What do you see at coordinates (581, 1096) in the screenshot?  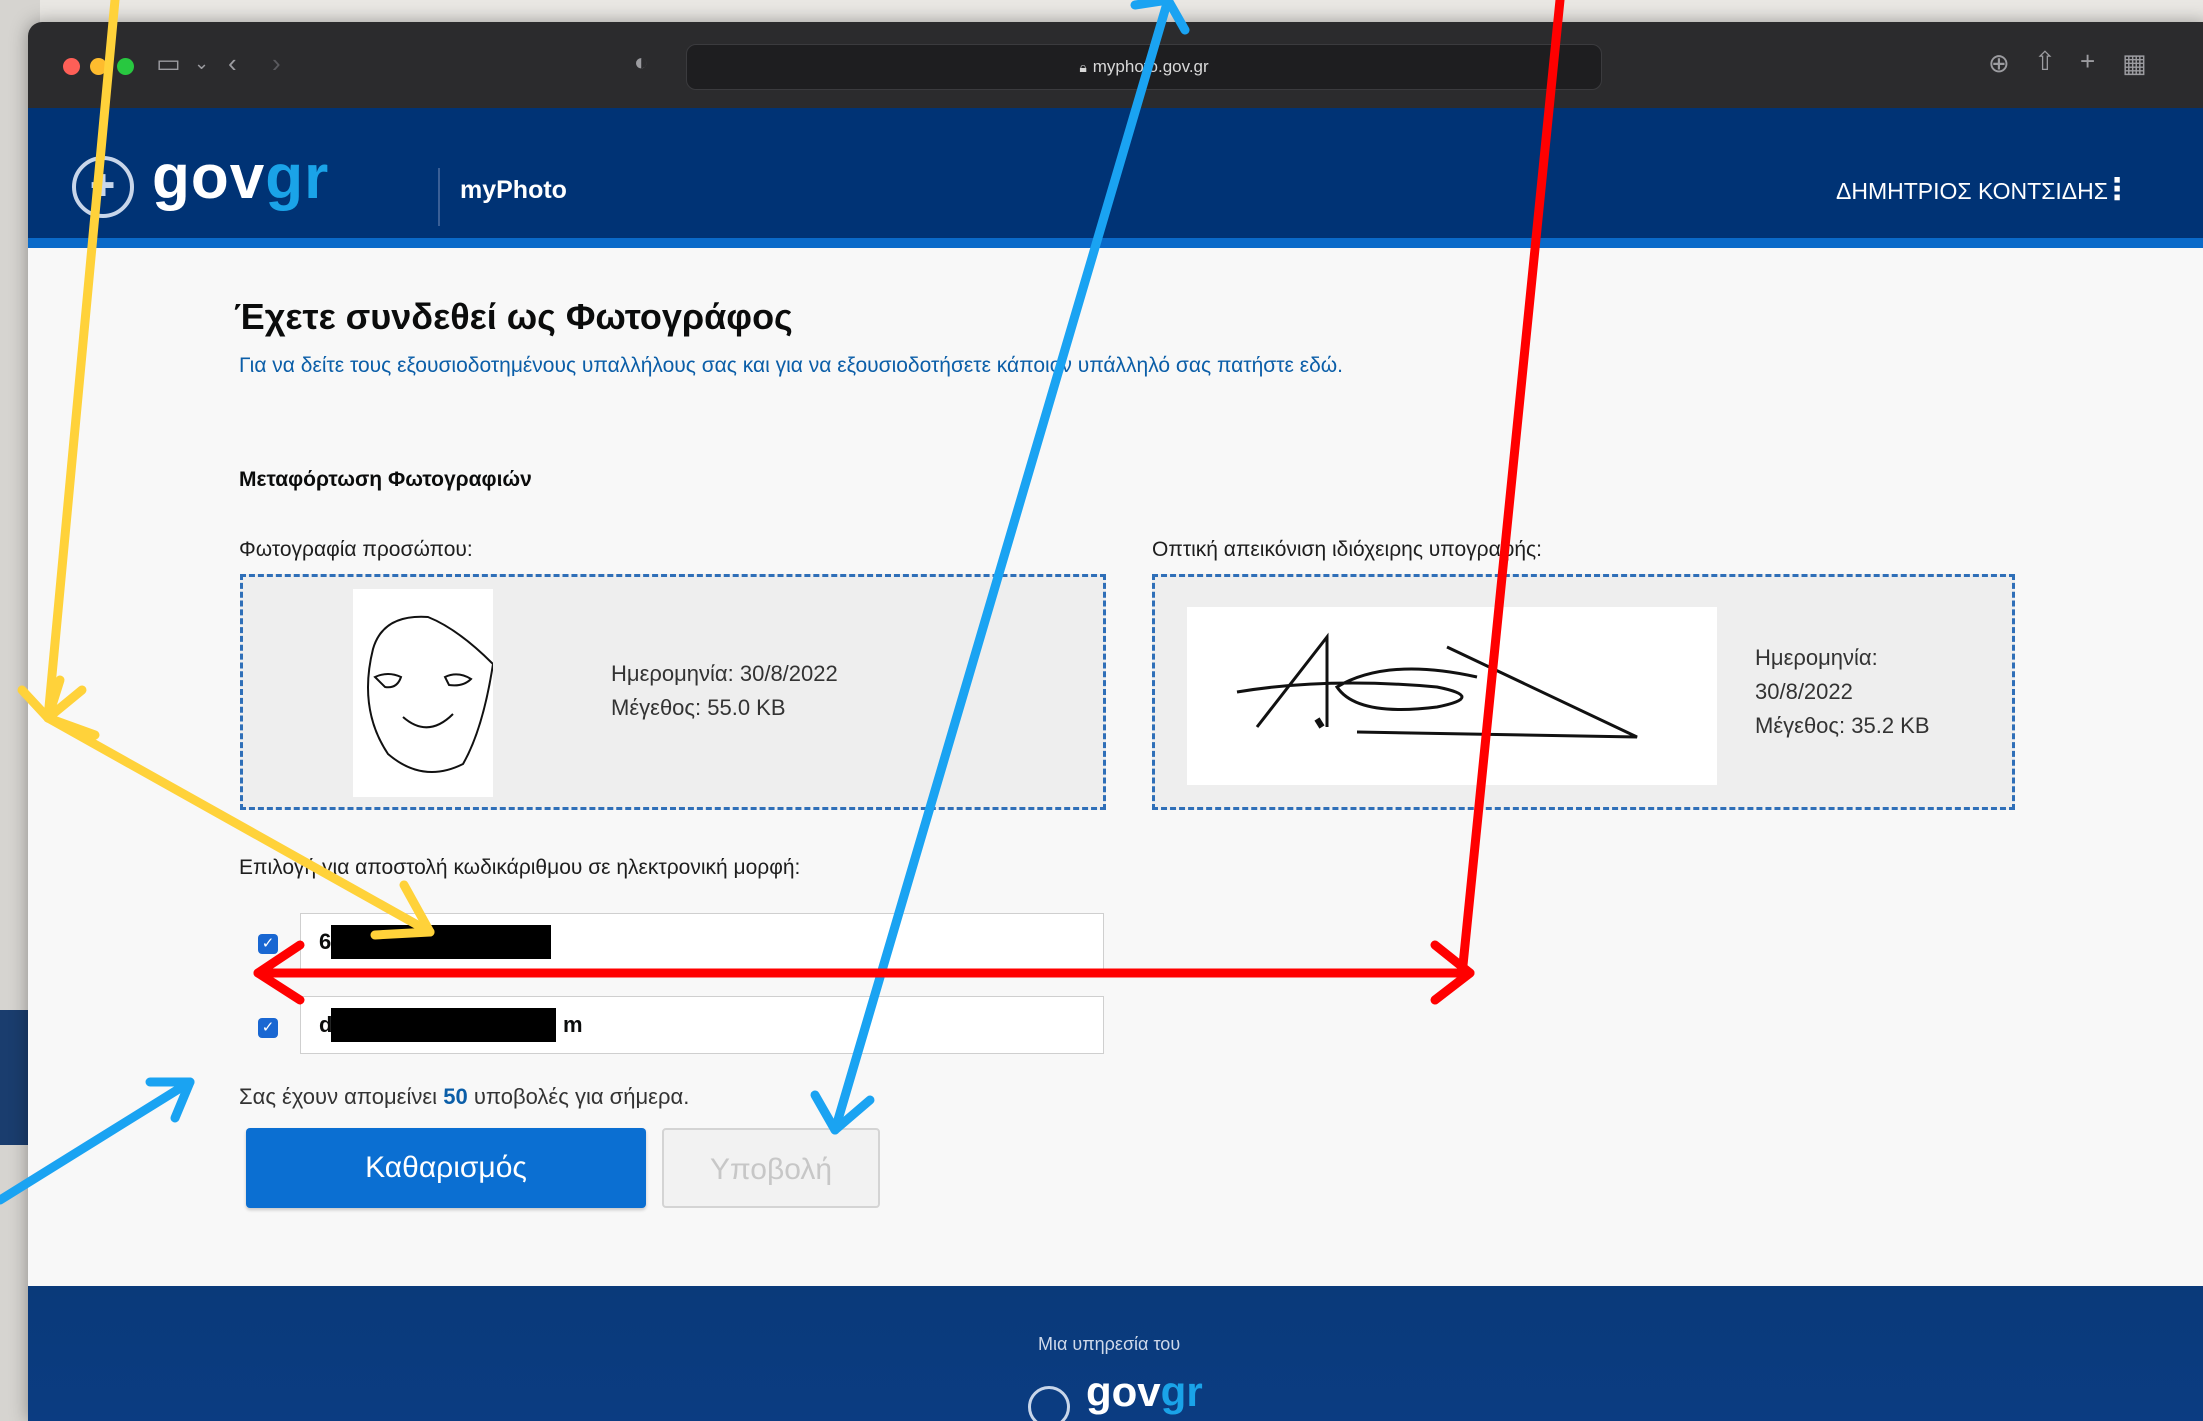 I see `quota-post: υποβολές για σήμερα.` at bounding box center [581, 1096].